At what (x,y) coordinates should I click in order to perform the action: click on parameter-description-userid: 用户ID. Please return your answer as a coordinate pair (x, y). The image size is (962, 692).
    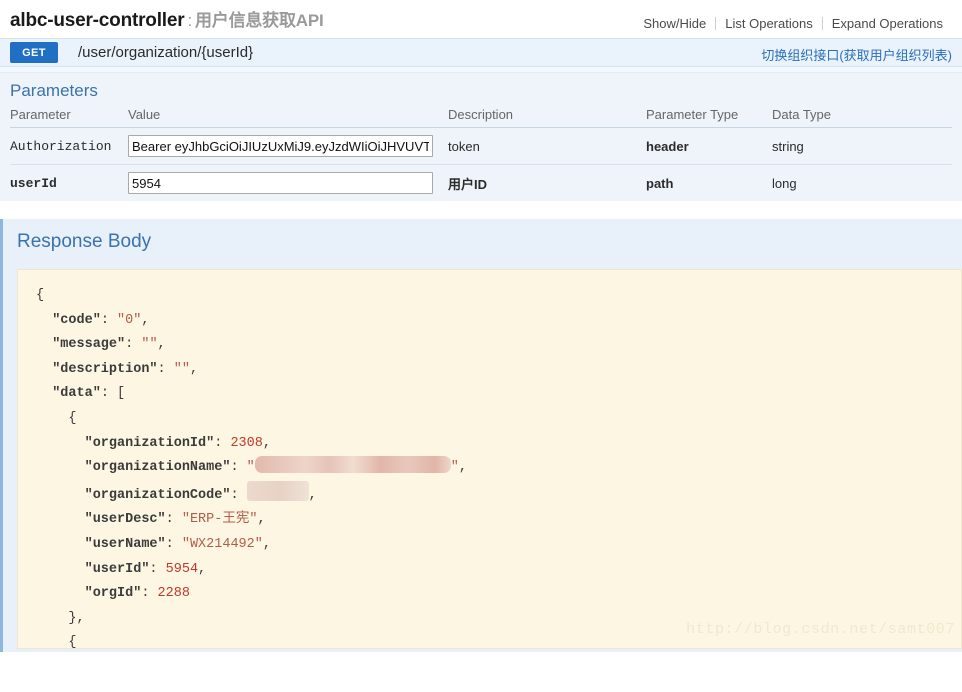
    Looking at the image, I should click on (468, 184).